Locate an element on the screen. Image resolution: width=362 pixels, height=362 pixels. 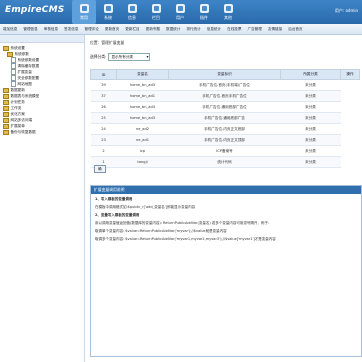
menu-item: 在线投票 is located at coordinates (234, 29).